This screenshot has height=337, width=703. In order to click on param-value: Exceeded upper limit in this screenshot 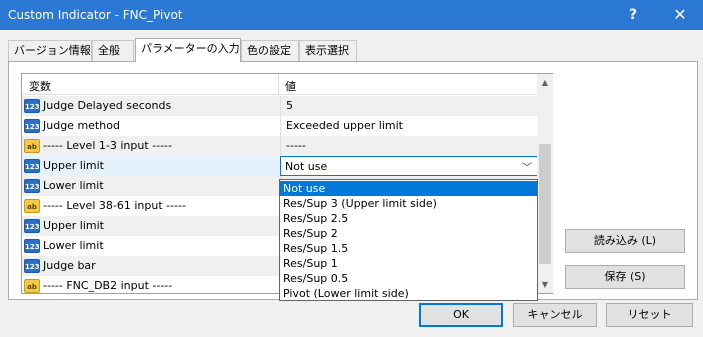, I will do `click(344, 125)`.